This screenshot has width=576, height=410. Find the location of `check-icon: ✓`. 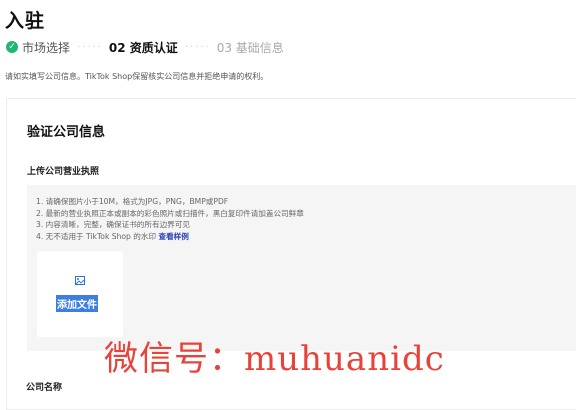

check-icon: ✓ is located at coordinates (12, 47).